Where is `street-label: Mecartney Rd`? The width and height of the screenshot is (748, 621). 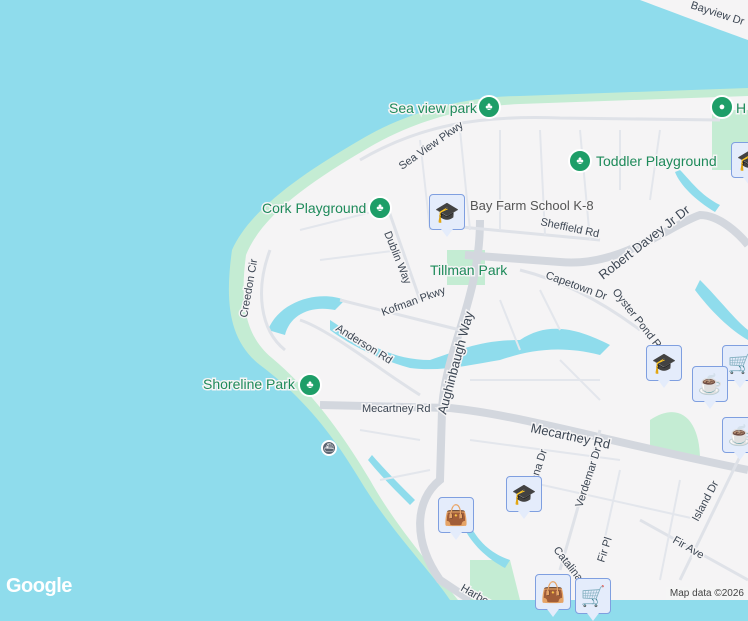 street-label: Mecartney Rd is located at coordinates (396, 409).